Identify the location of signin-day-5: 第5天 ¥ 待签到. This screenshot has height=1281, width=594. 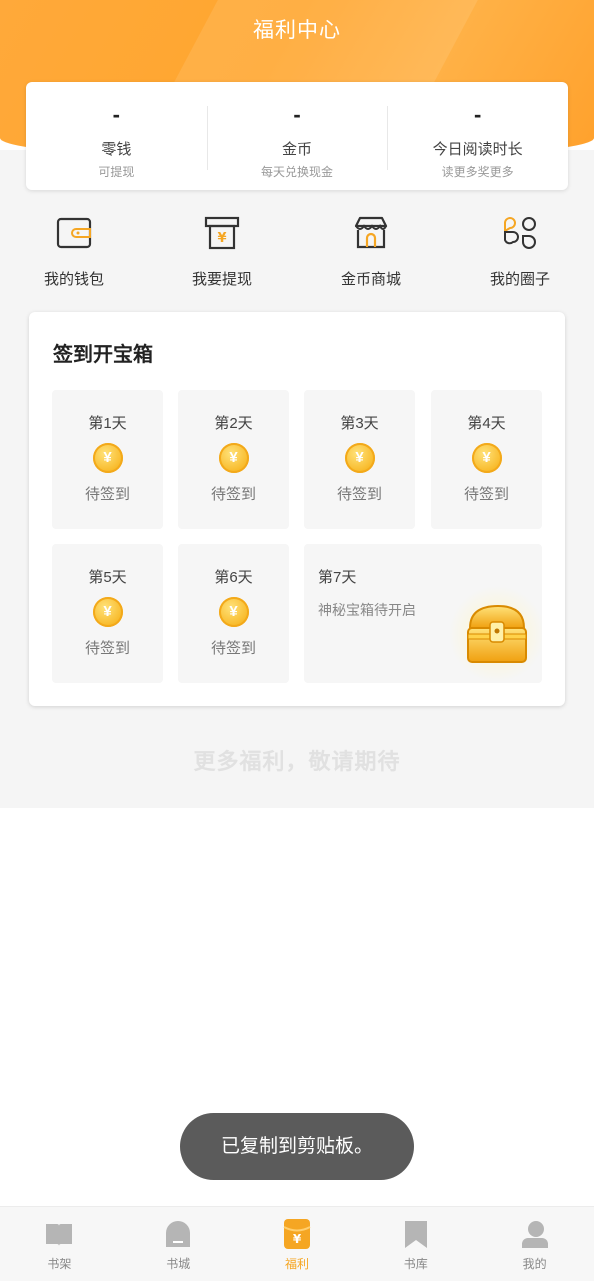
(107, 613).